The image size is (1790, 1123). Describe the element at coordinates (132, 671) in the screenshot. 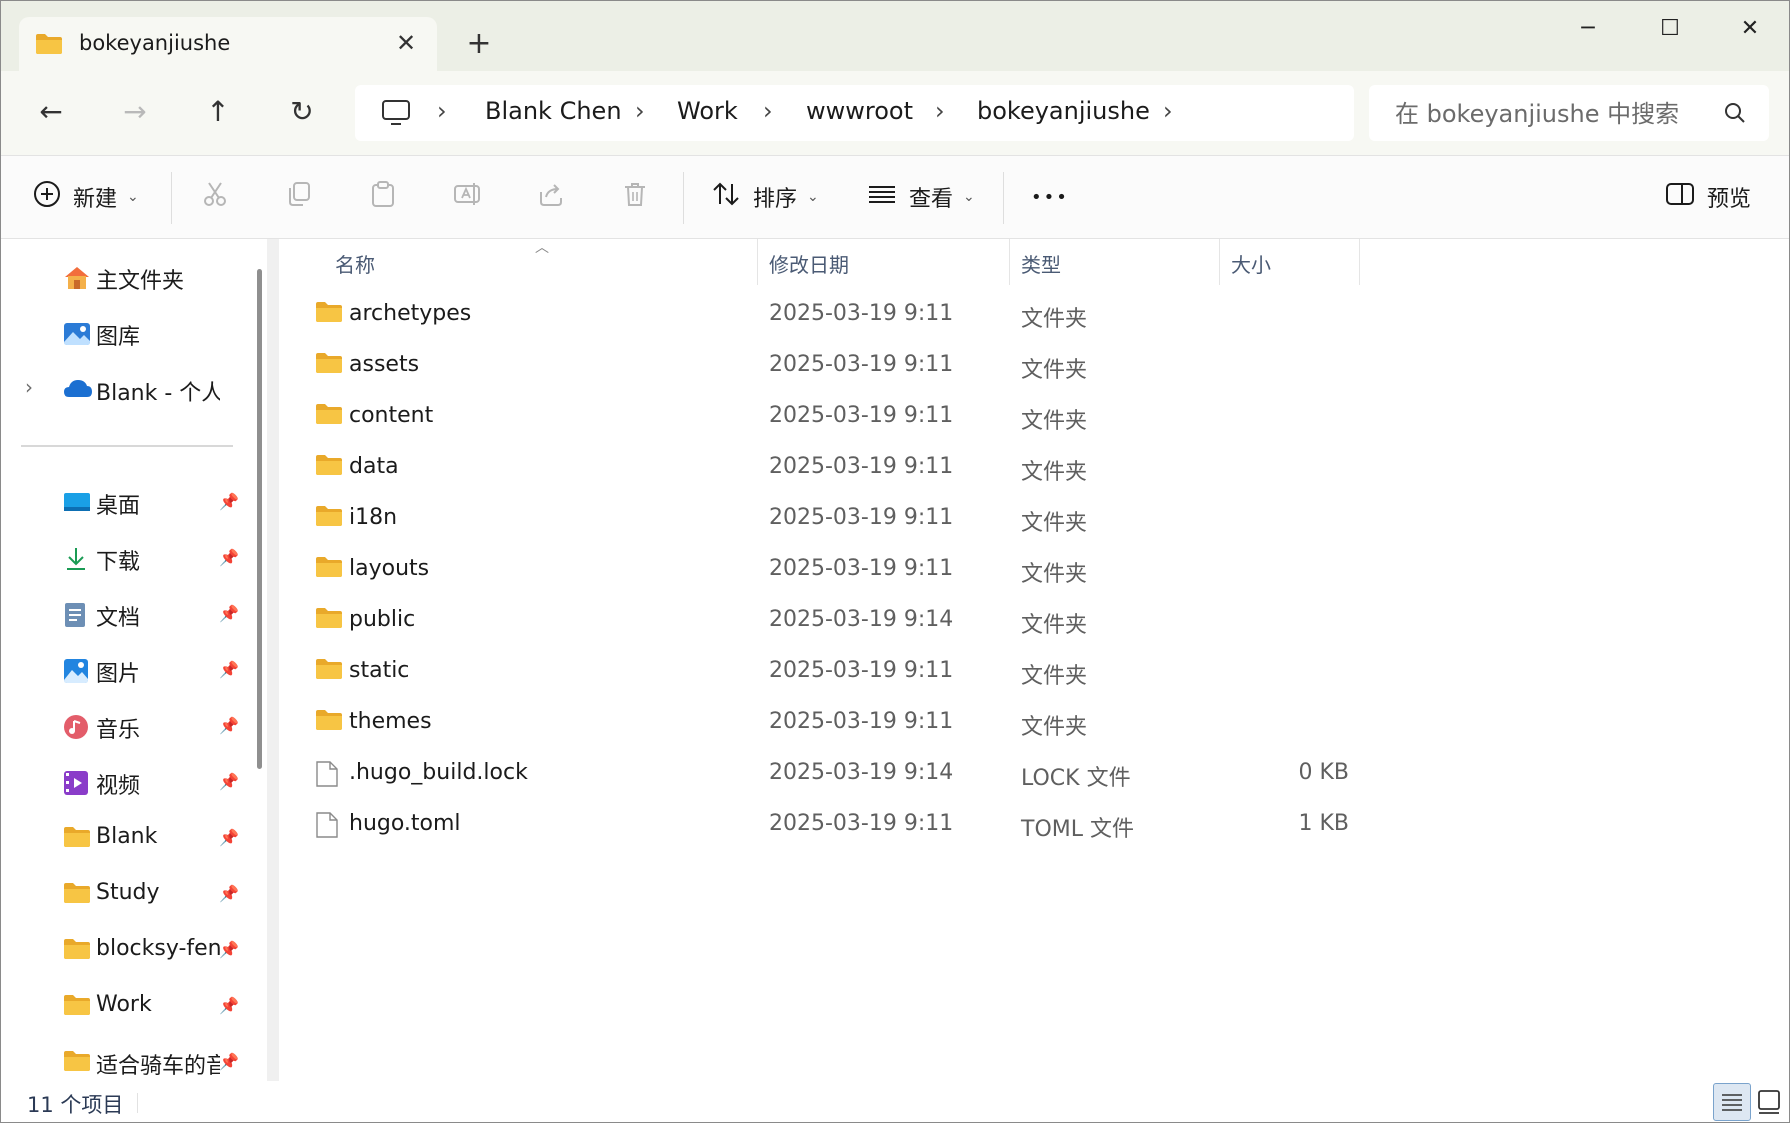

I see `sidebar-item-pictures: 图片 📌` at that location.